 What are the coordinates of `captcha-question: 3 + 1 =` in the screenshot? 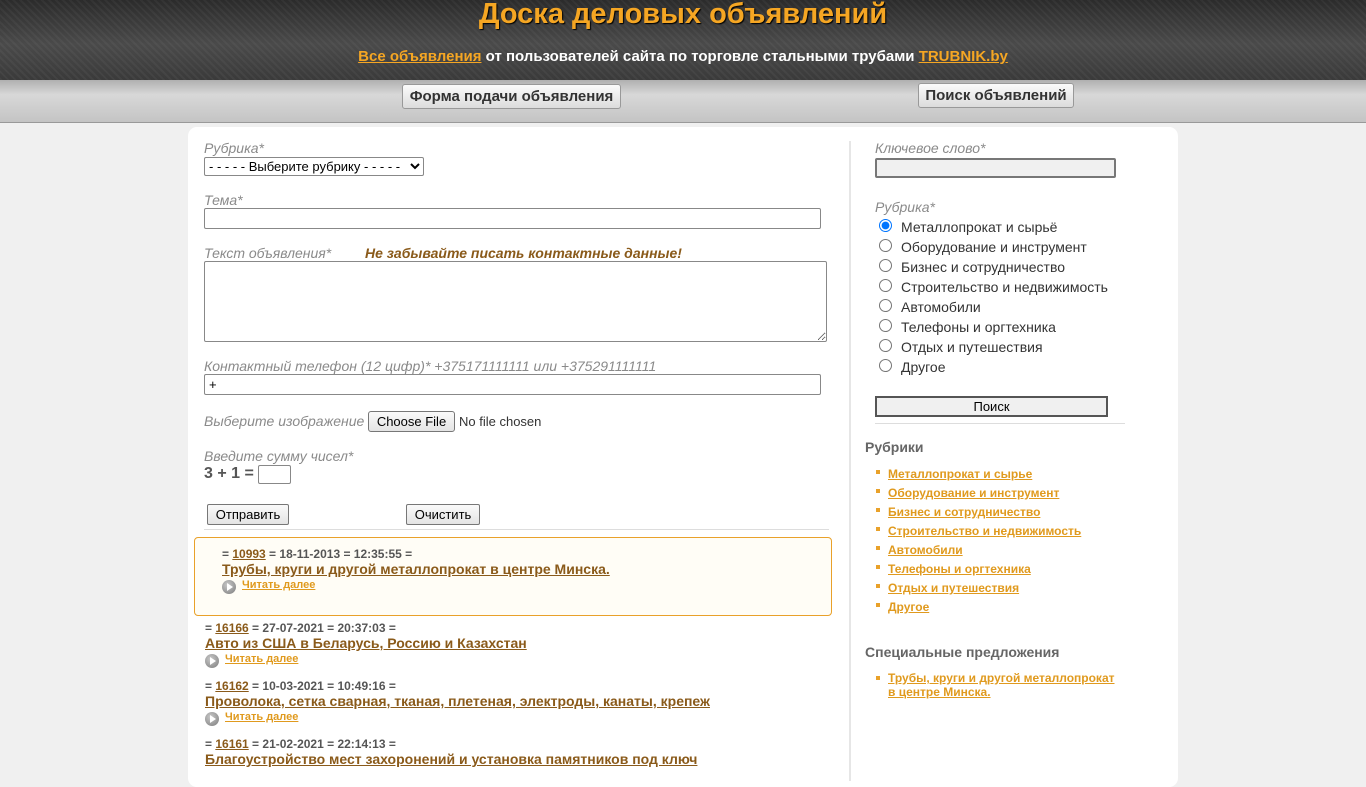 It's located at (229, 473).